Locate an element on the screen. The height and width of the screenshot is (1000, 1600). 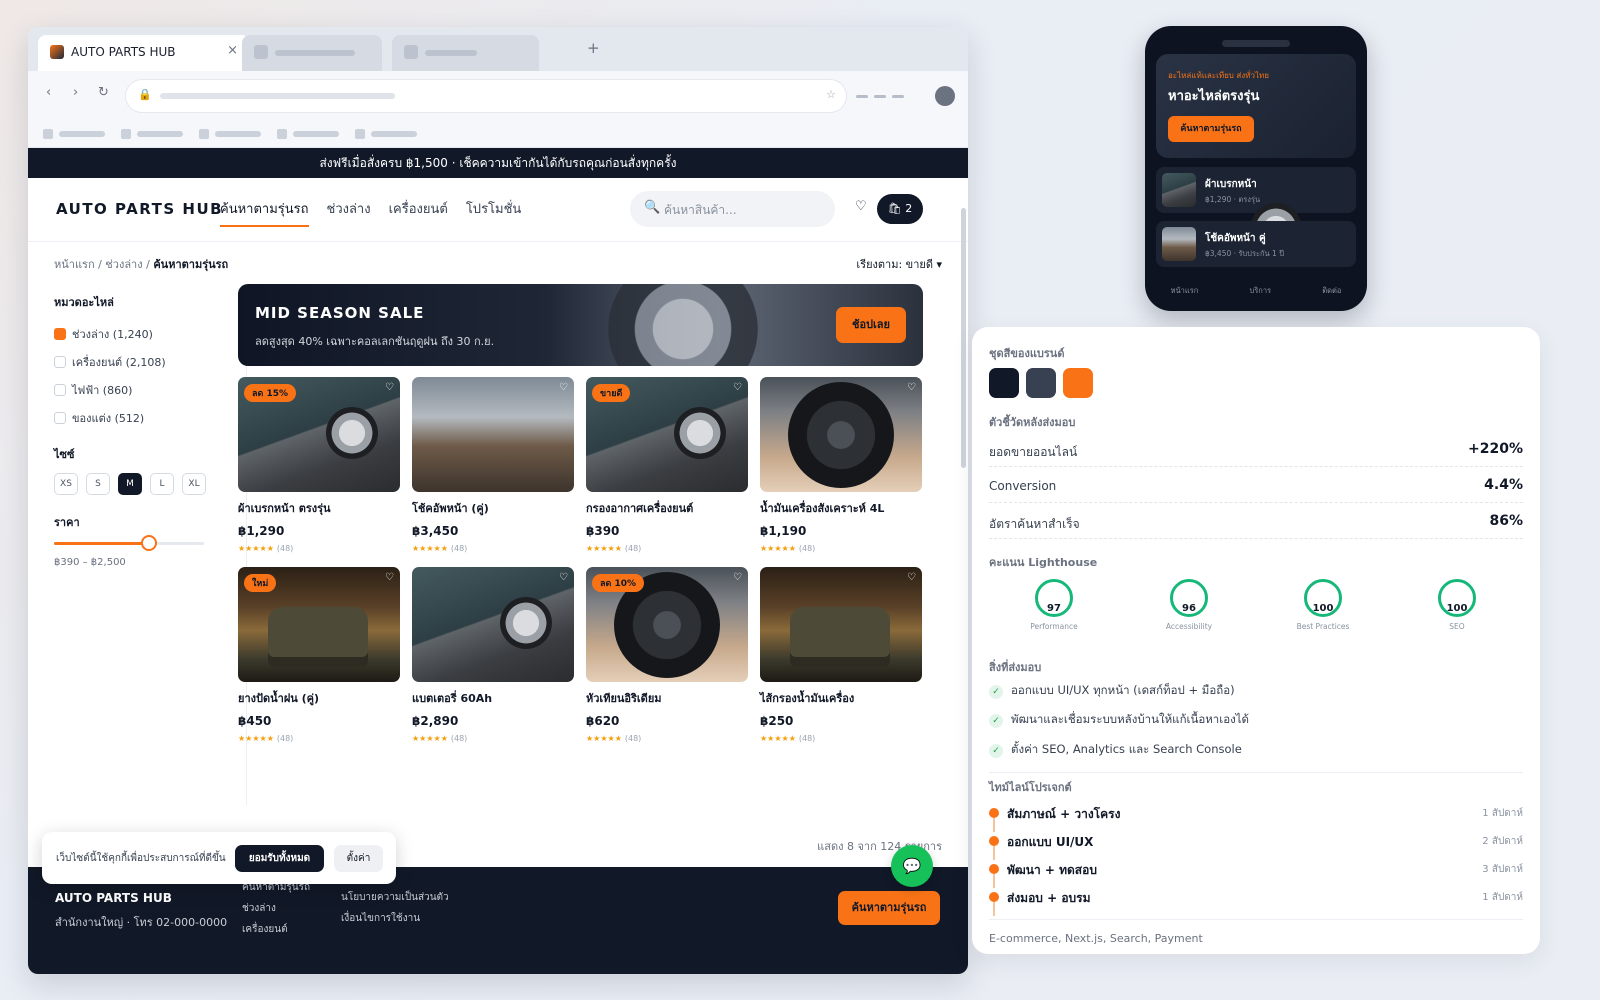
mobile-nav-home: หน้าแรก is located at coordinates (1185, 291).